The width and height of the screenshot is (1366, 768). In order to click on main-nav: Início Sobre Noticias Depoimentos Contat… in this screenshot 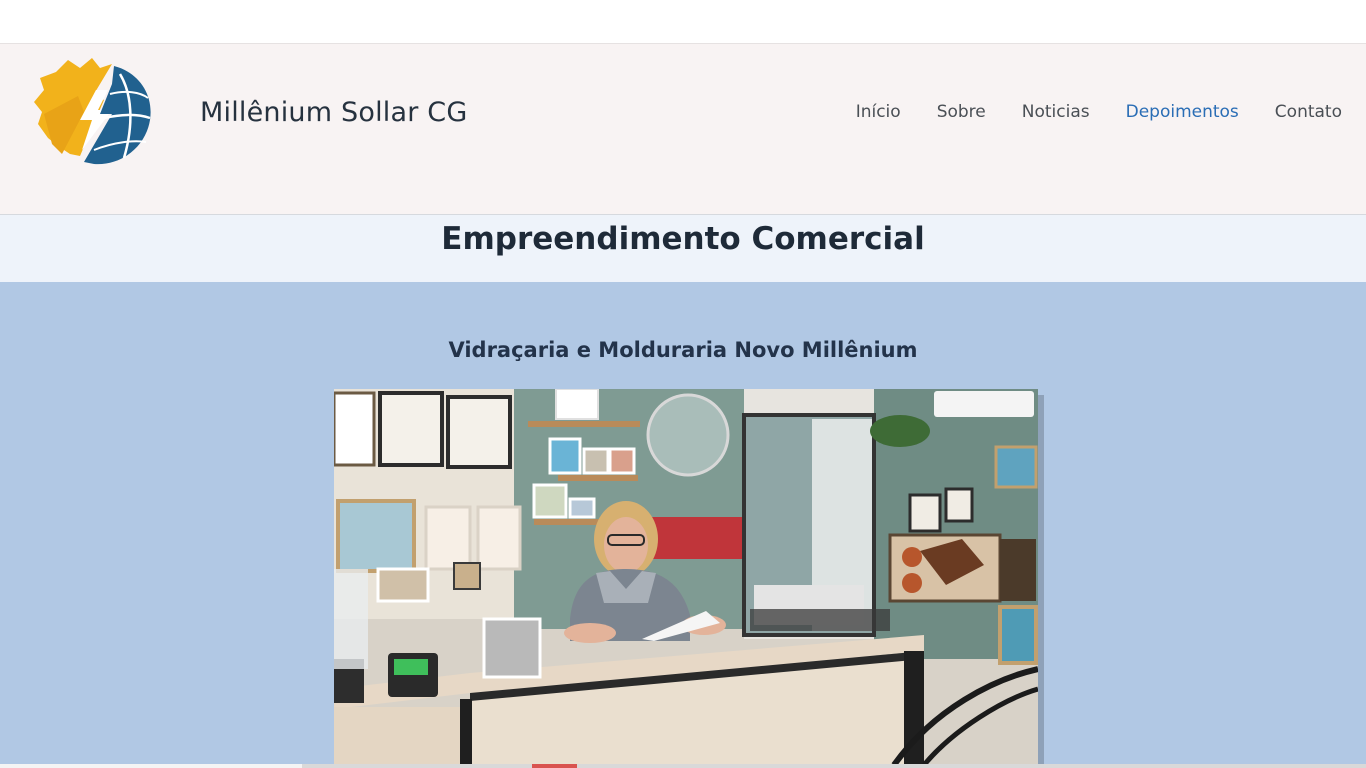, I will do `click(1081, 112)`.